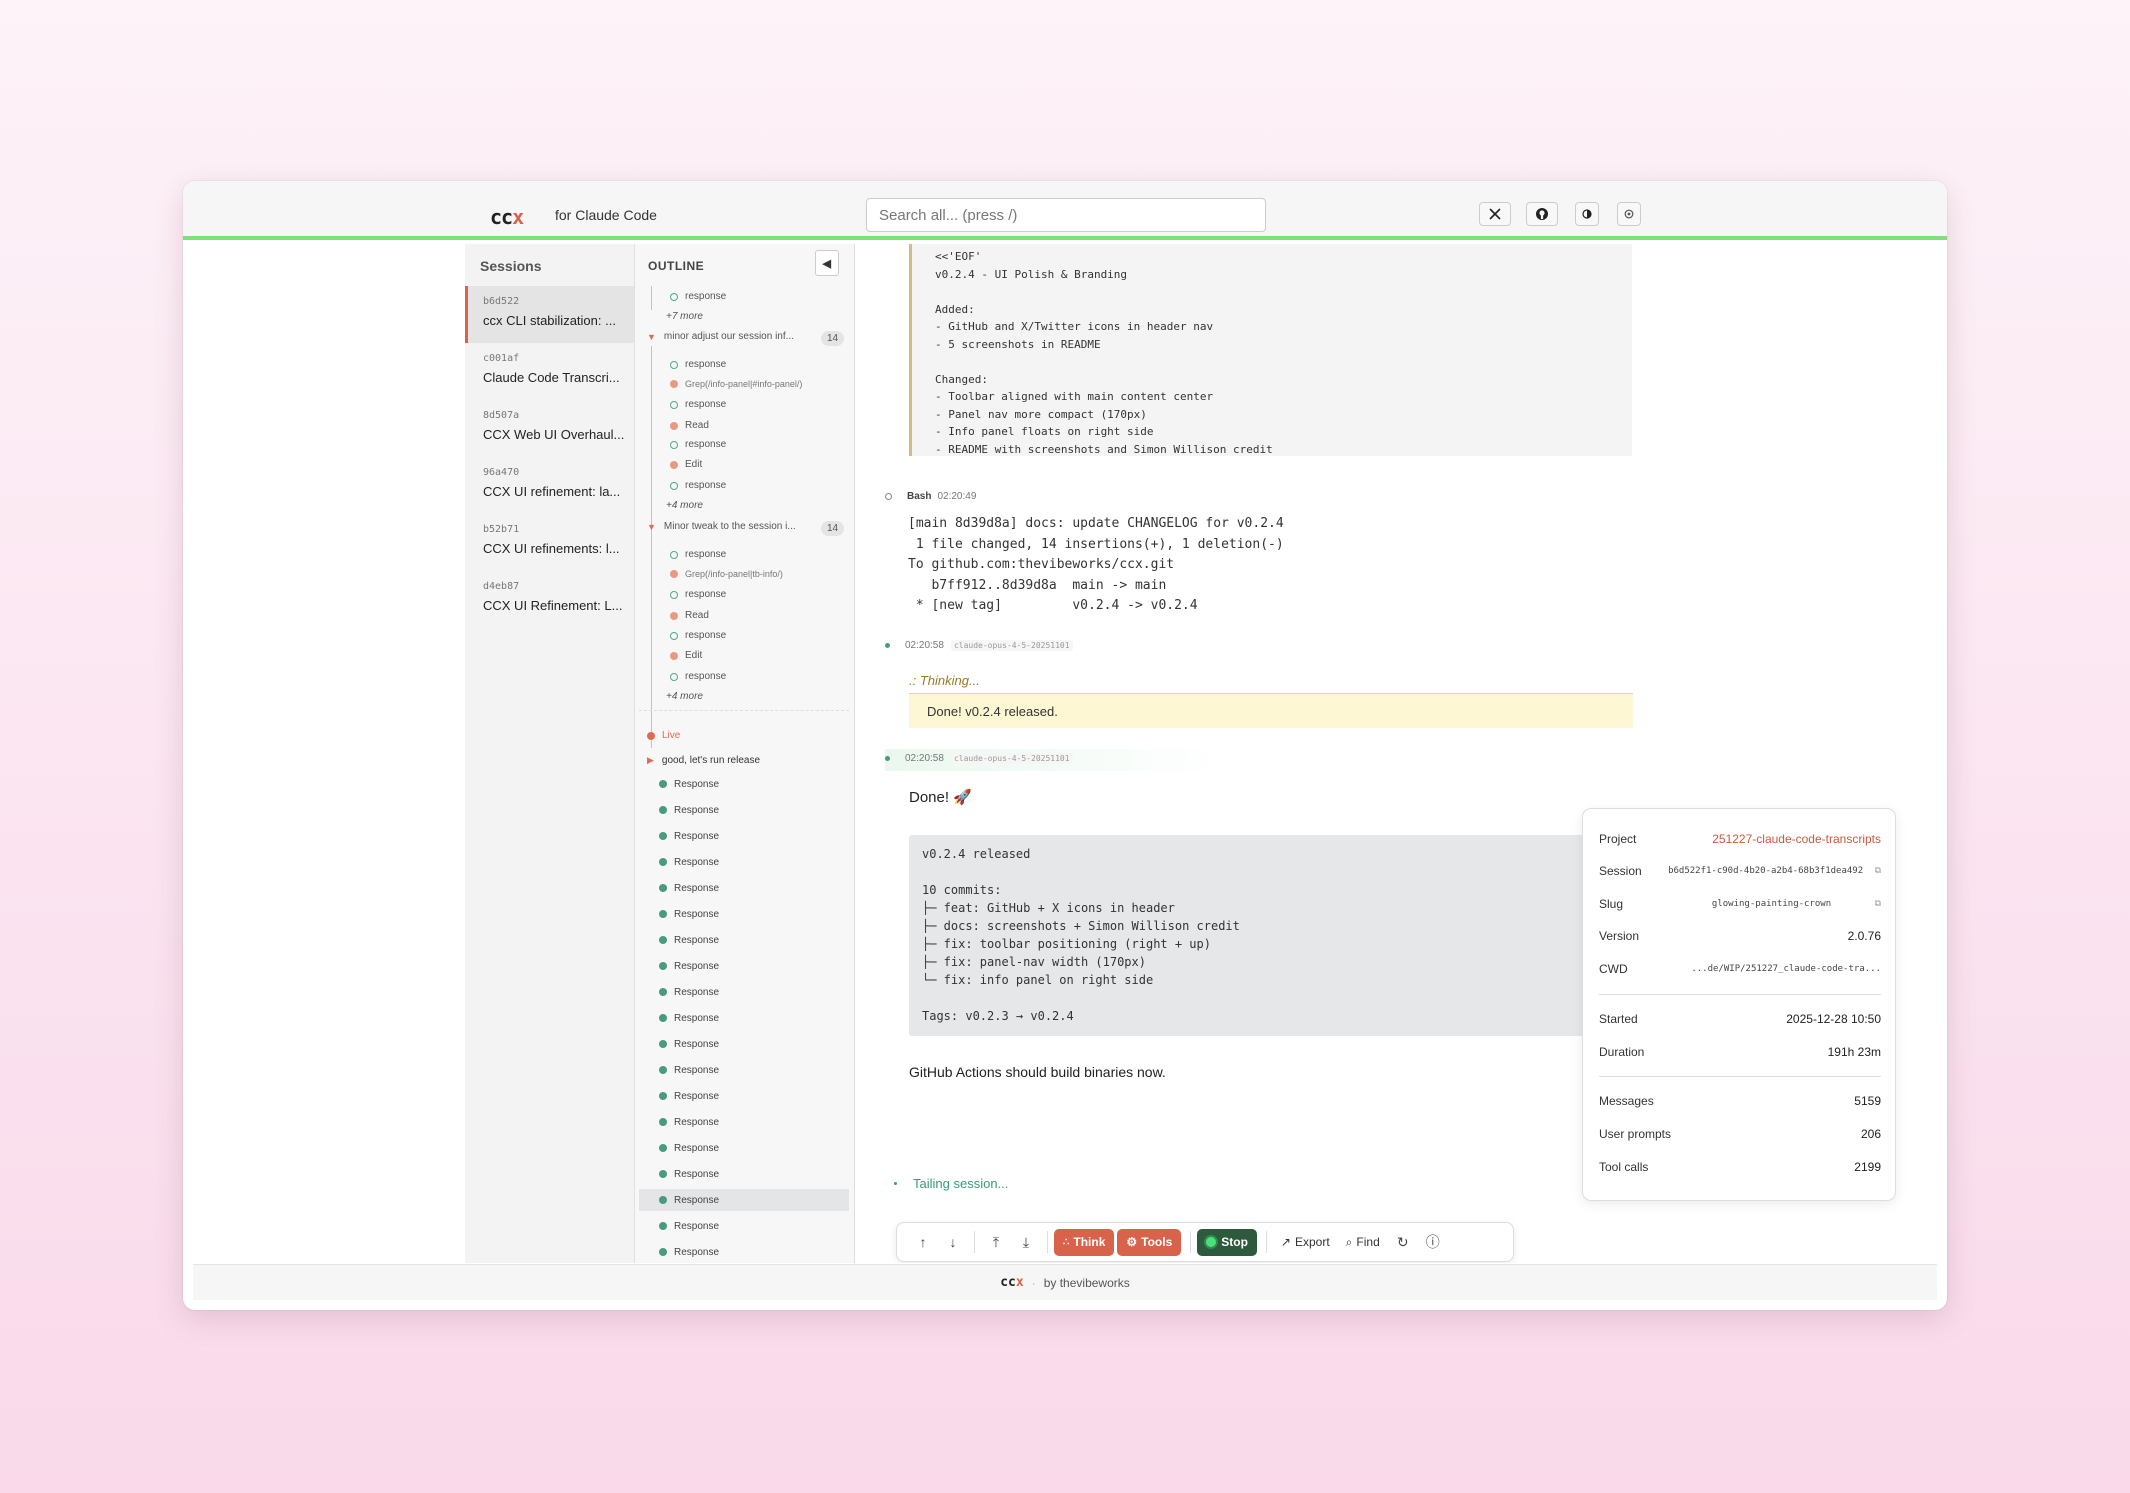  I want to click on info-label: Duration, so click(1622, 1052).